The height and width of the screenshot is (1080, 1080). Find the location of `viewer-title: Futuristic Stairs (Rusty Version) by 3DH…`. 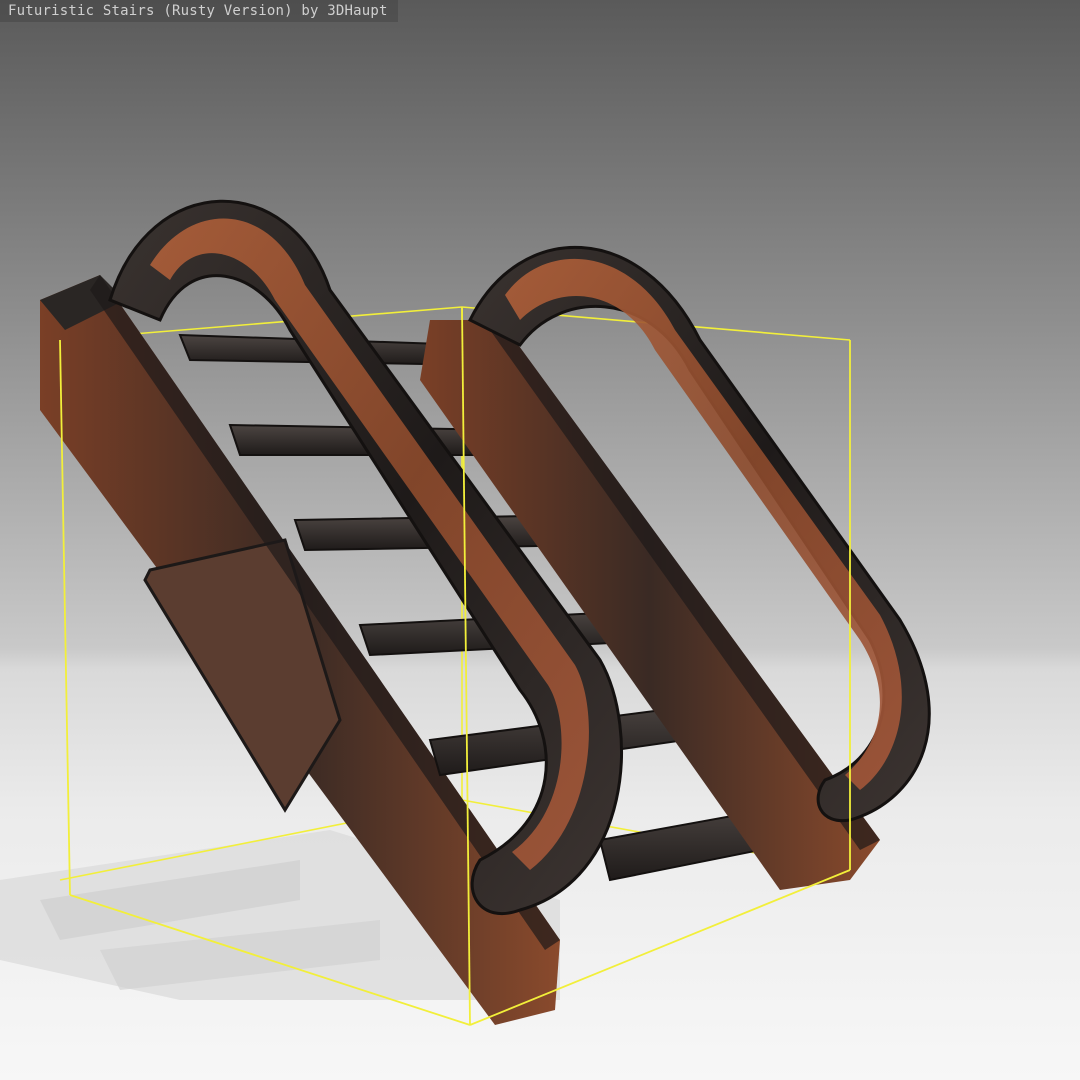

viewer-title: Futuristic Stairs (Rusty Version) by 3DH… is located at coordinates (199, 11).